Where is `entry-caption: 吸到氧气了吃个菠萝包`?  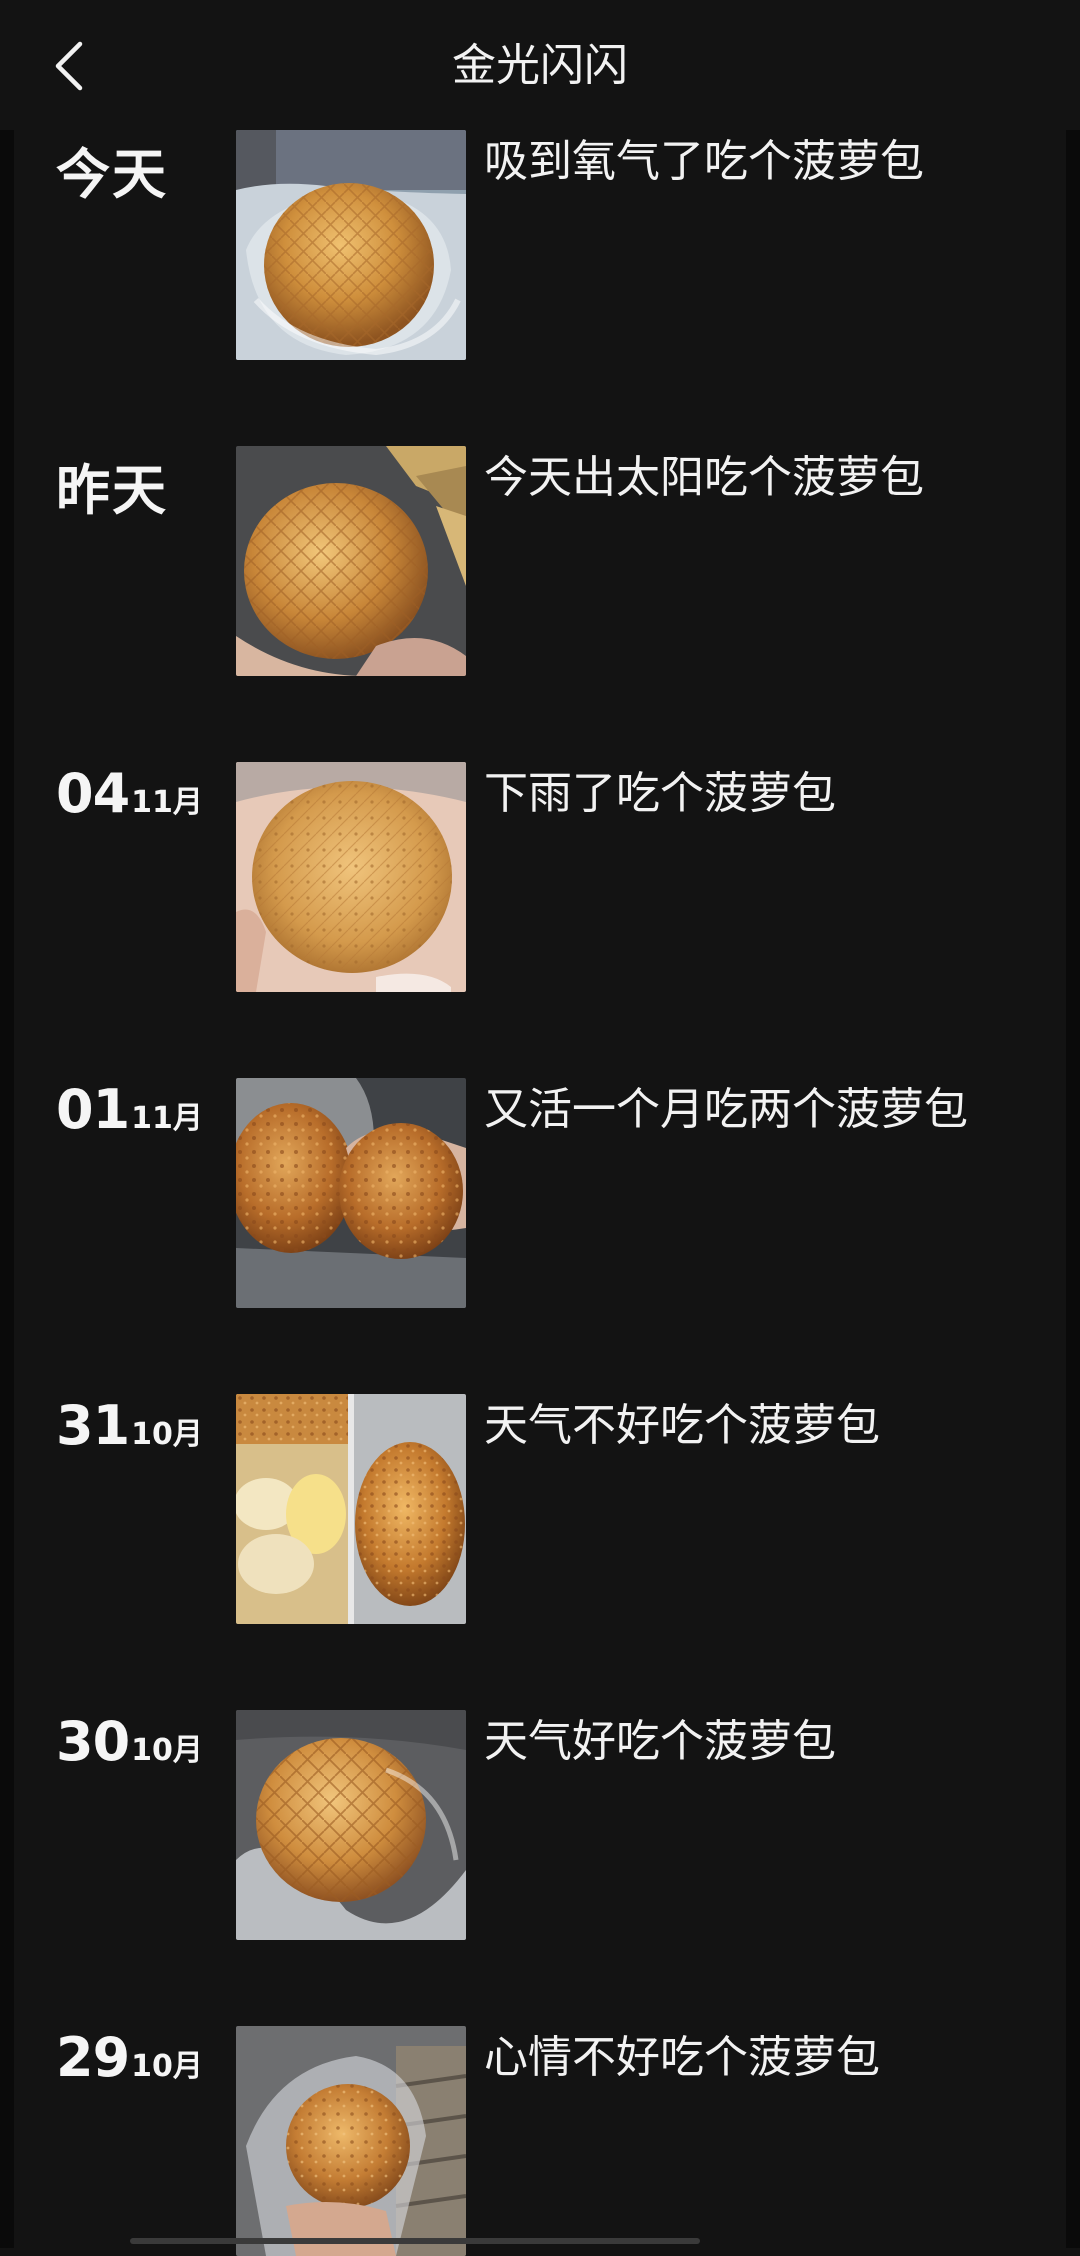
entry-caption: 吸到氧气了吃个菠萝包 is located at coordinates (704, 161).